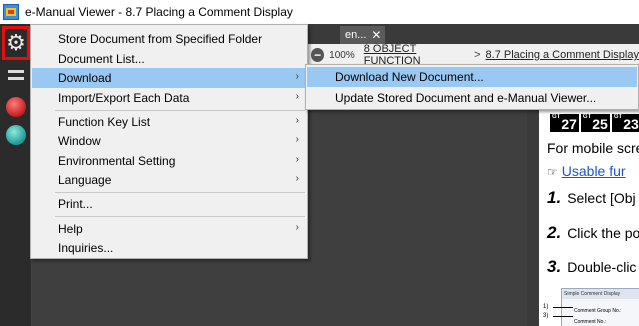  What do you see at coordinates (318, 55) in the screenshot?
I see `zoom-icon: −` at bounding box center [318, 55].